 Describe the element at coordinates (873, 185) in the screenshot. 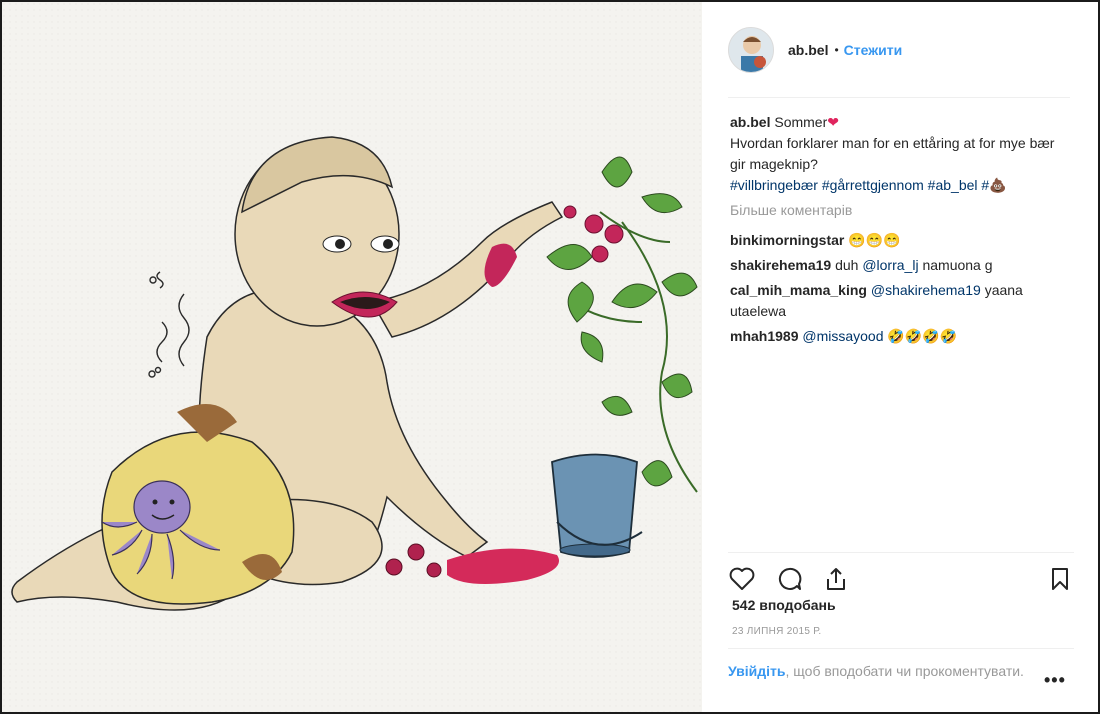

I see `hashtag-link: #gårrettgjennom` at that location.